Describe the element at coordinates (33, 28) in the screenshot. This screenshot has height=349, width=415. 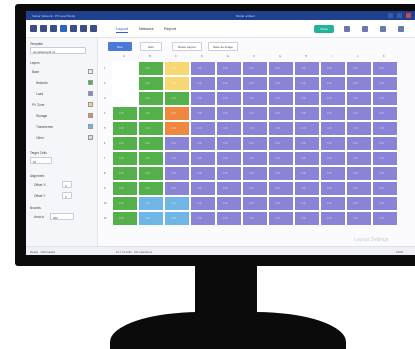
I see `new-icon` at that location.